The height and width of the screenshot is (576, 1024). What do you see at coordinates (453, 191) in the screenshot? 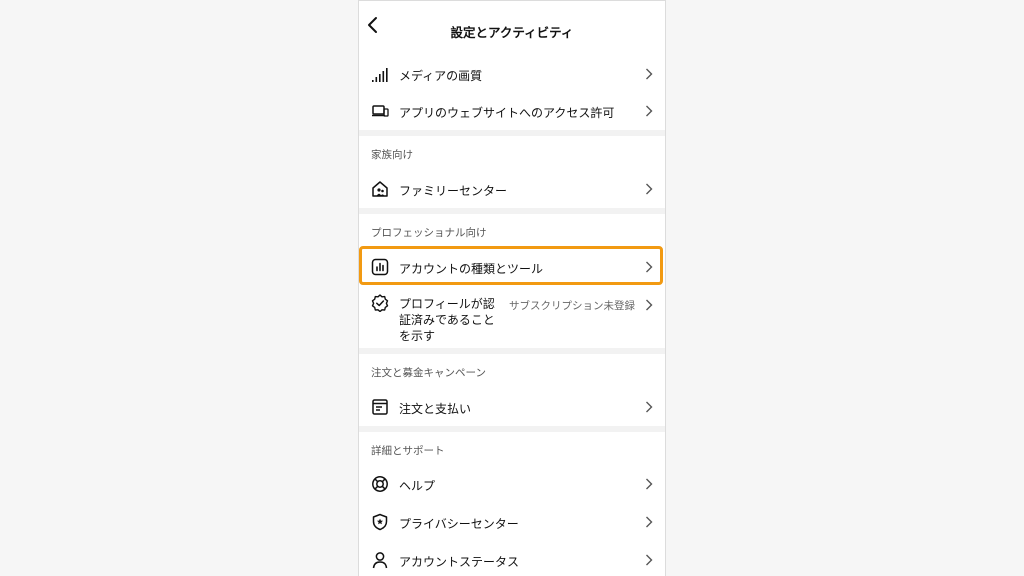
I see `family-center-label: ファミリーセンター` at bounding box center [453, 191].